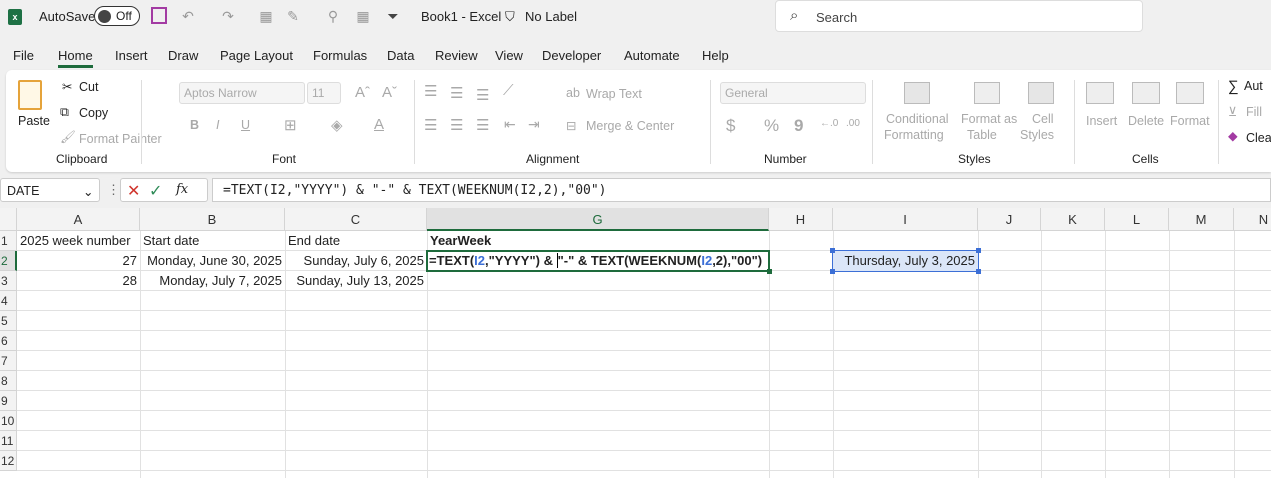 This screenshot has width=1271, height=478. I want to click on row-header-8: 8, so click(8, 381).